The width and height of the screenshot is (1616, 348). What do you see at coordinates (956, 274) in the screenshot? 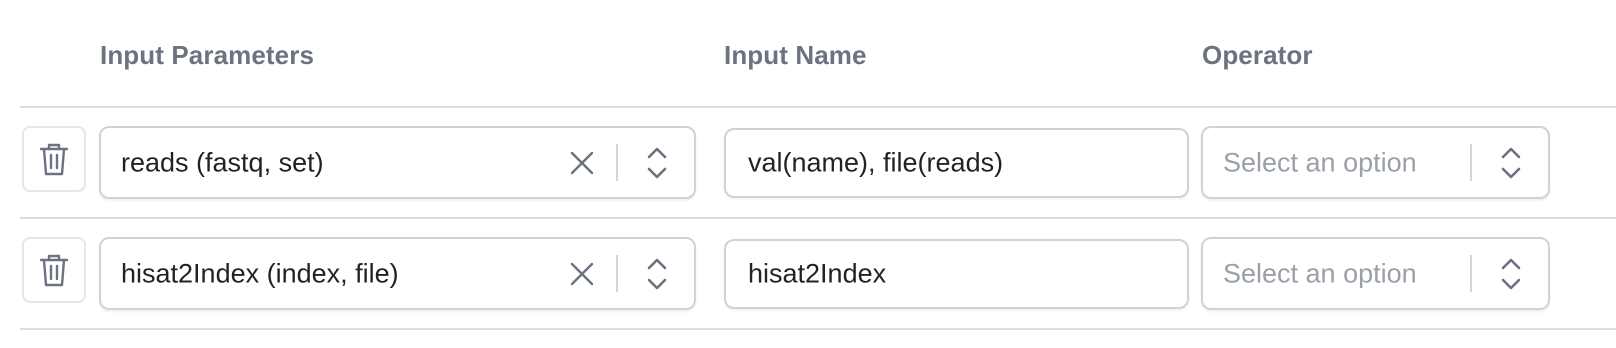
I see `input-name-field: hisat2Index` at bounding box center [956, 274].